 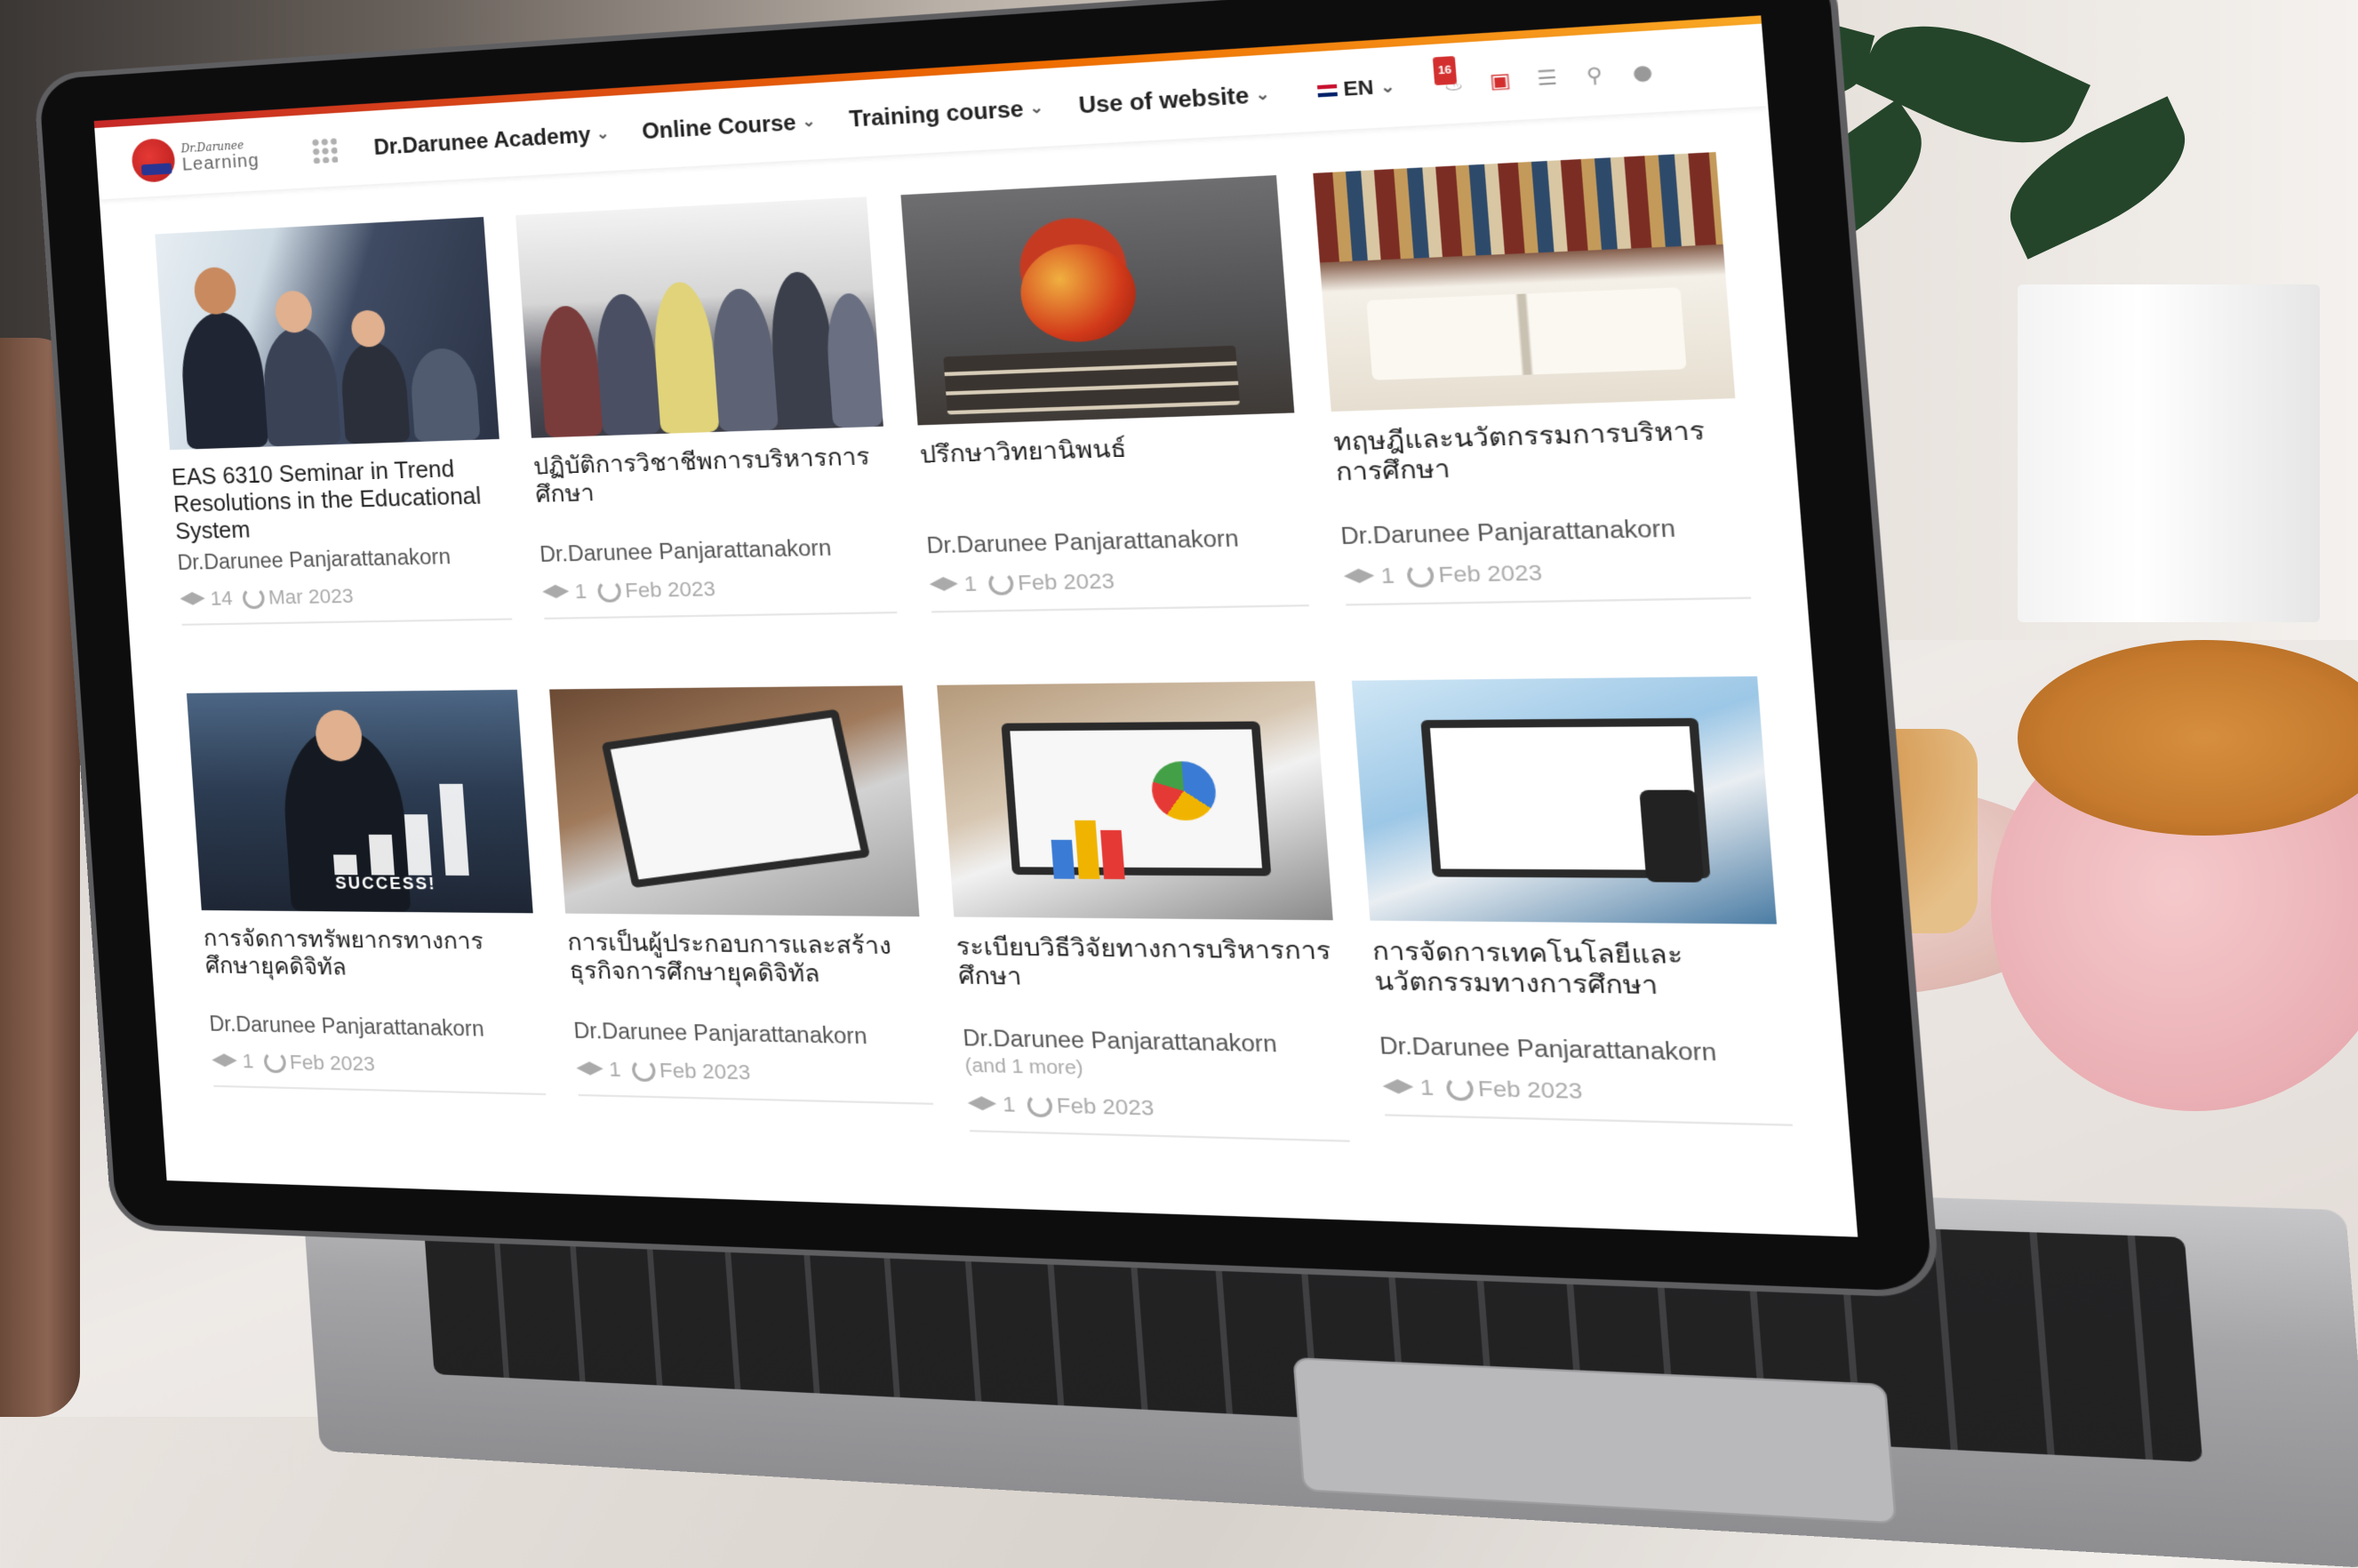 What do you see at coordinates (1547, 78) in the screenshot?
I see `settings-icon: ☰` at bounding box center [1547, 78].